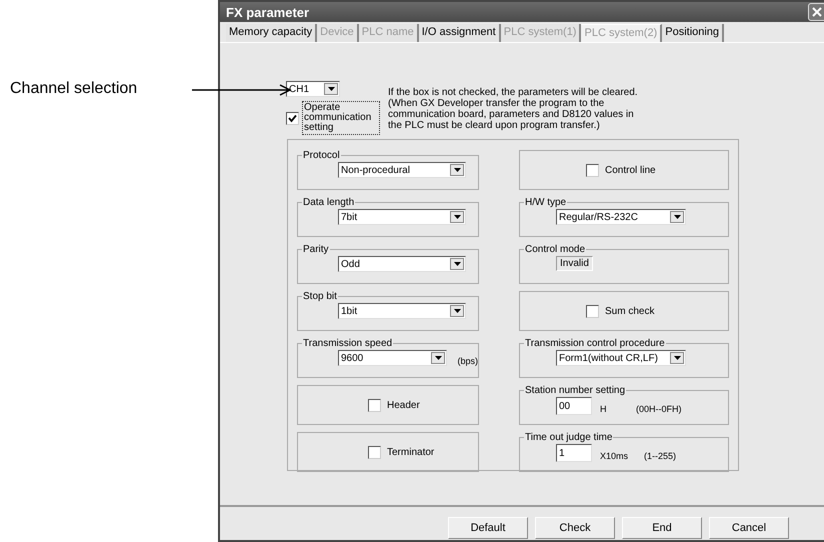  Describe the element at coordinates (604, 409) in the screenshot. I see `unit-label: H` at that location.